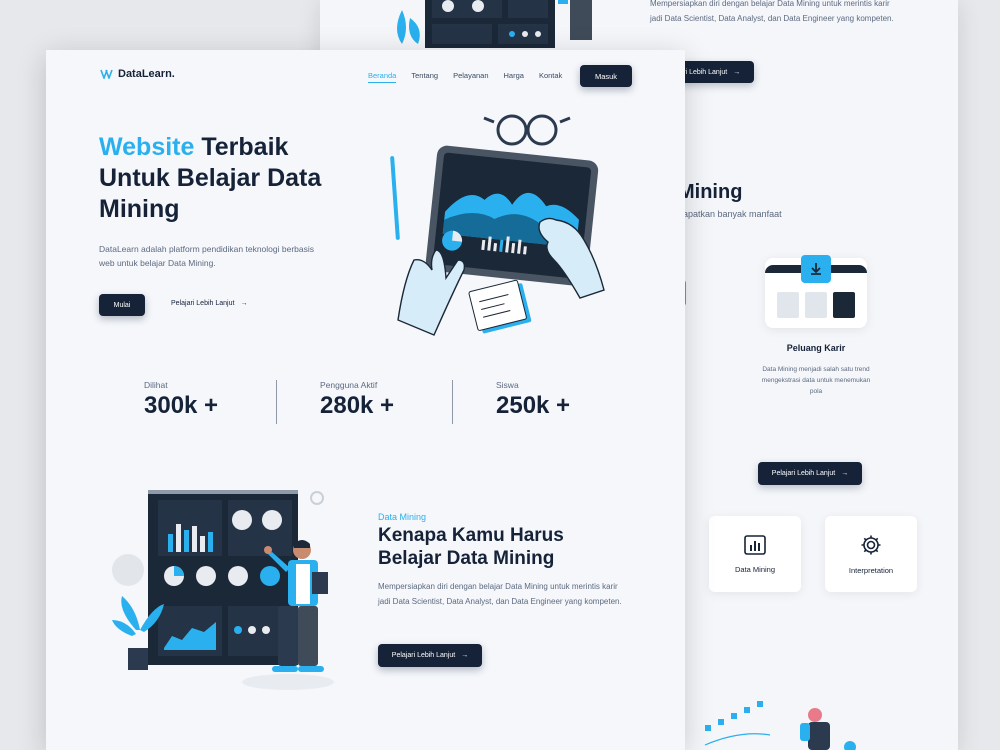  I want to click on stat-item: Siswa 250k +, so click(533, 400).